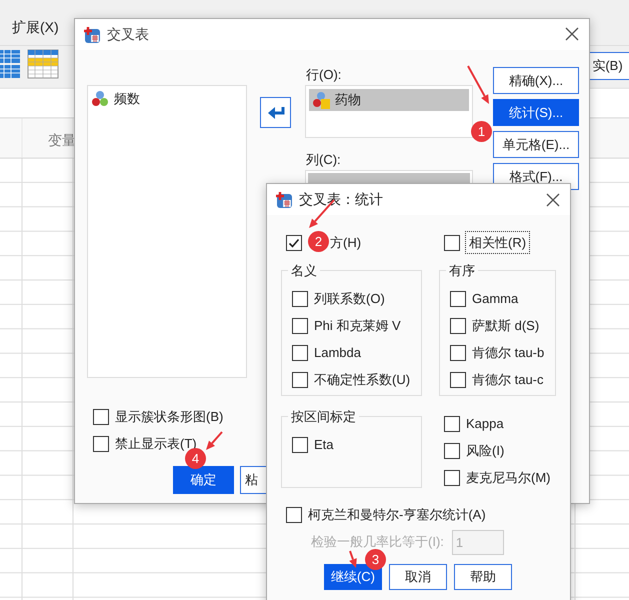  I want to click on field-label: 行(O):, so click(324, 75).